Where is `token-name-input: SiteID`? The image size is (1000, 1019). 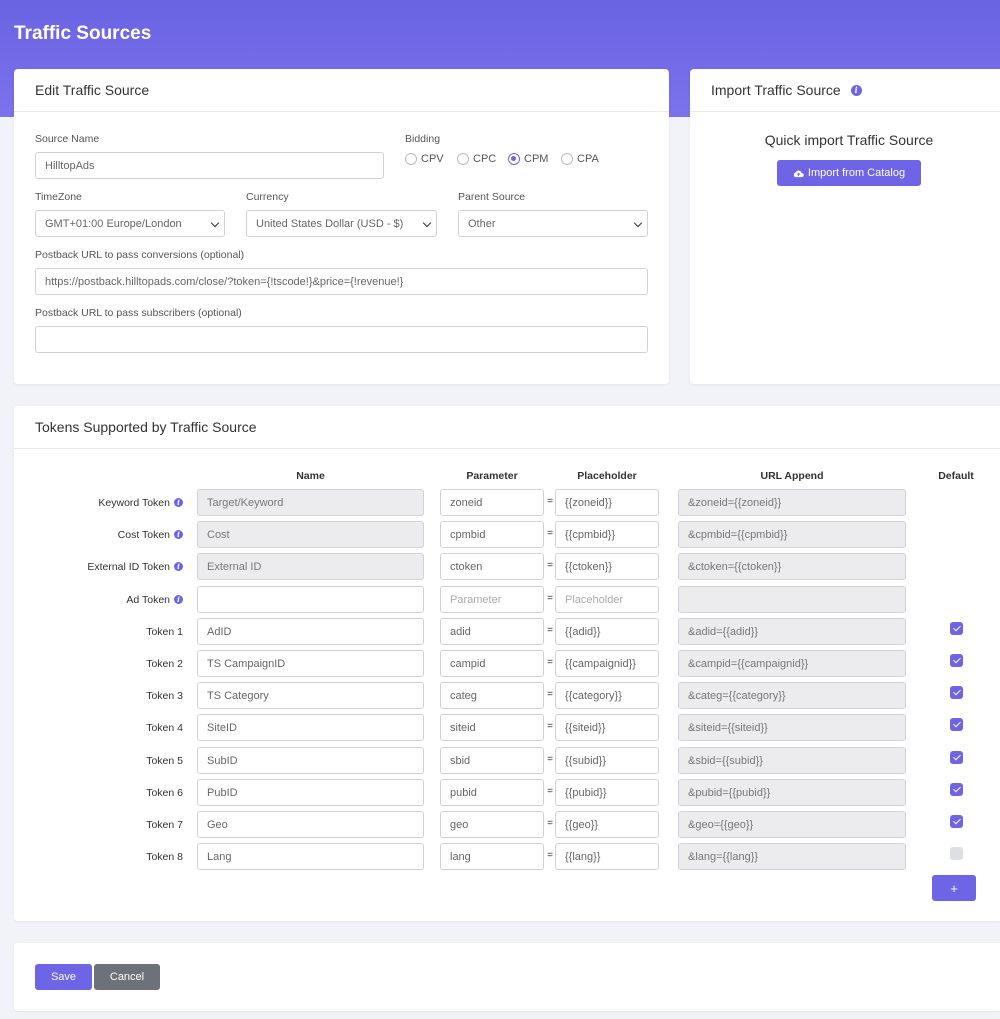
token-name-input: SiteID is located at coordinates (310, 727).